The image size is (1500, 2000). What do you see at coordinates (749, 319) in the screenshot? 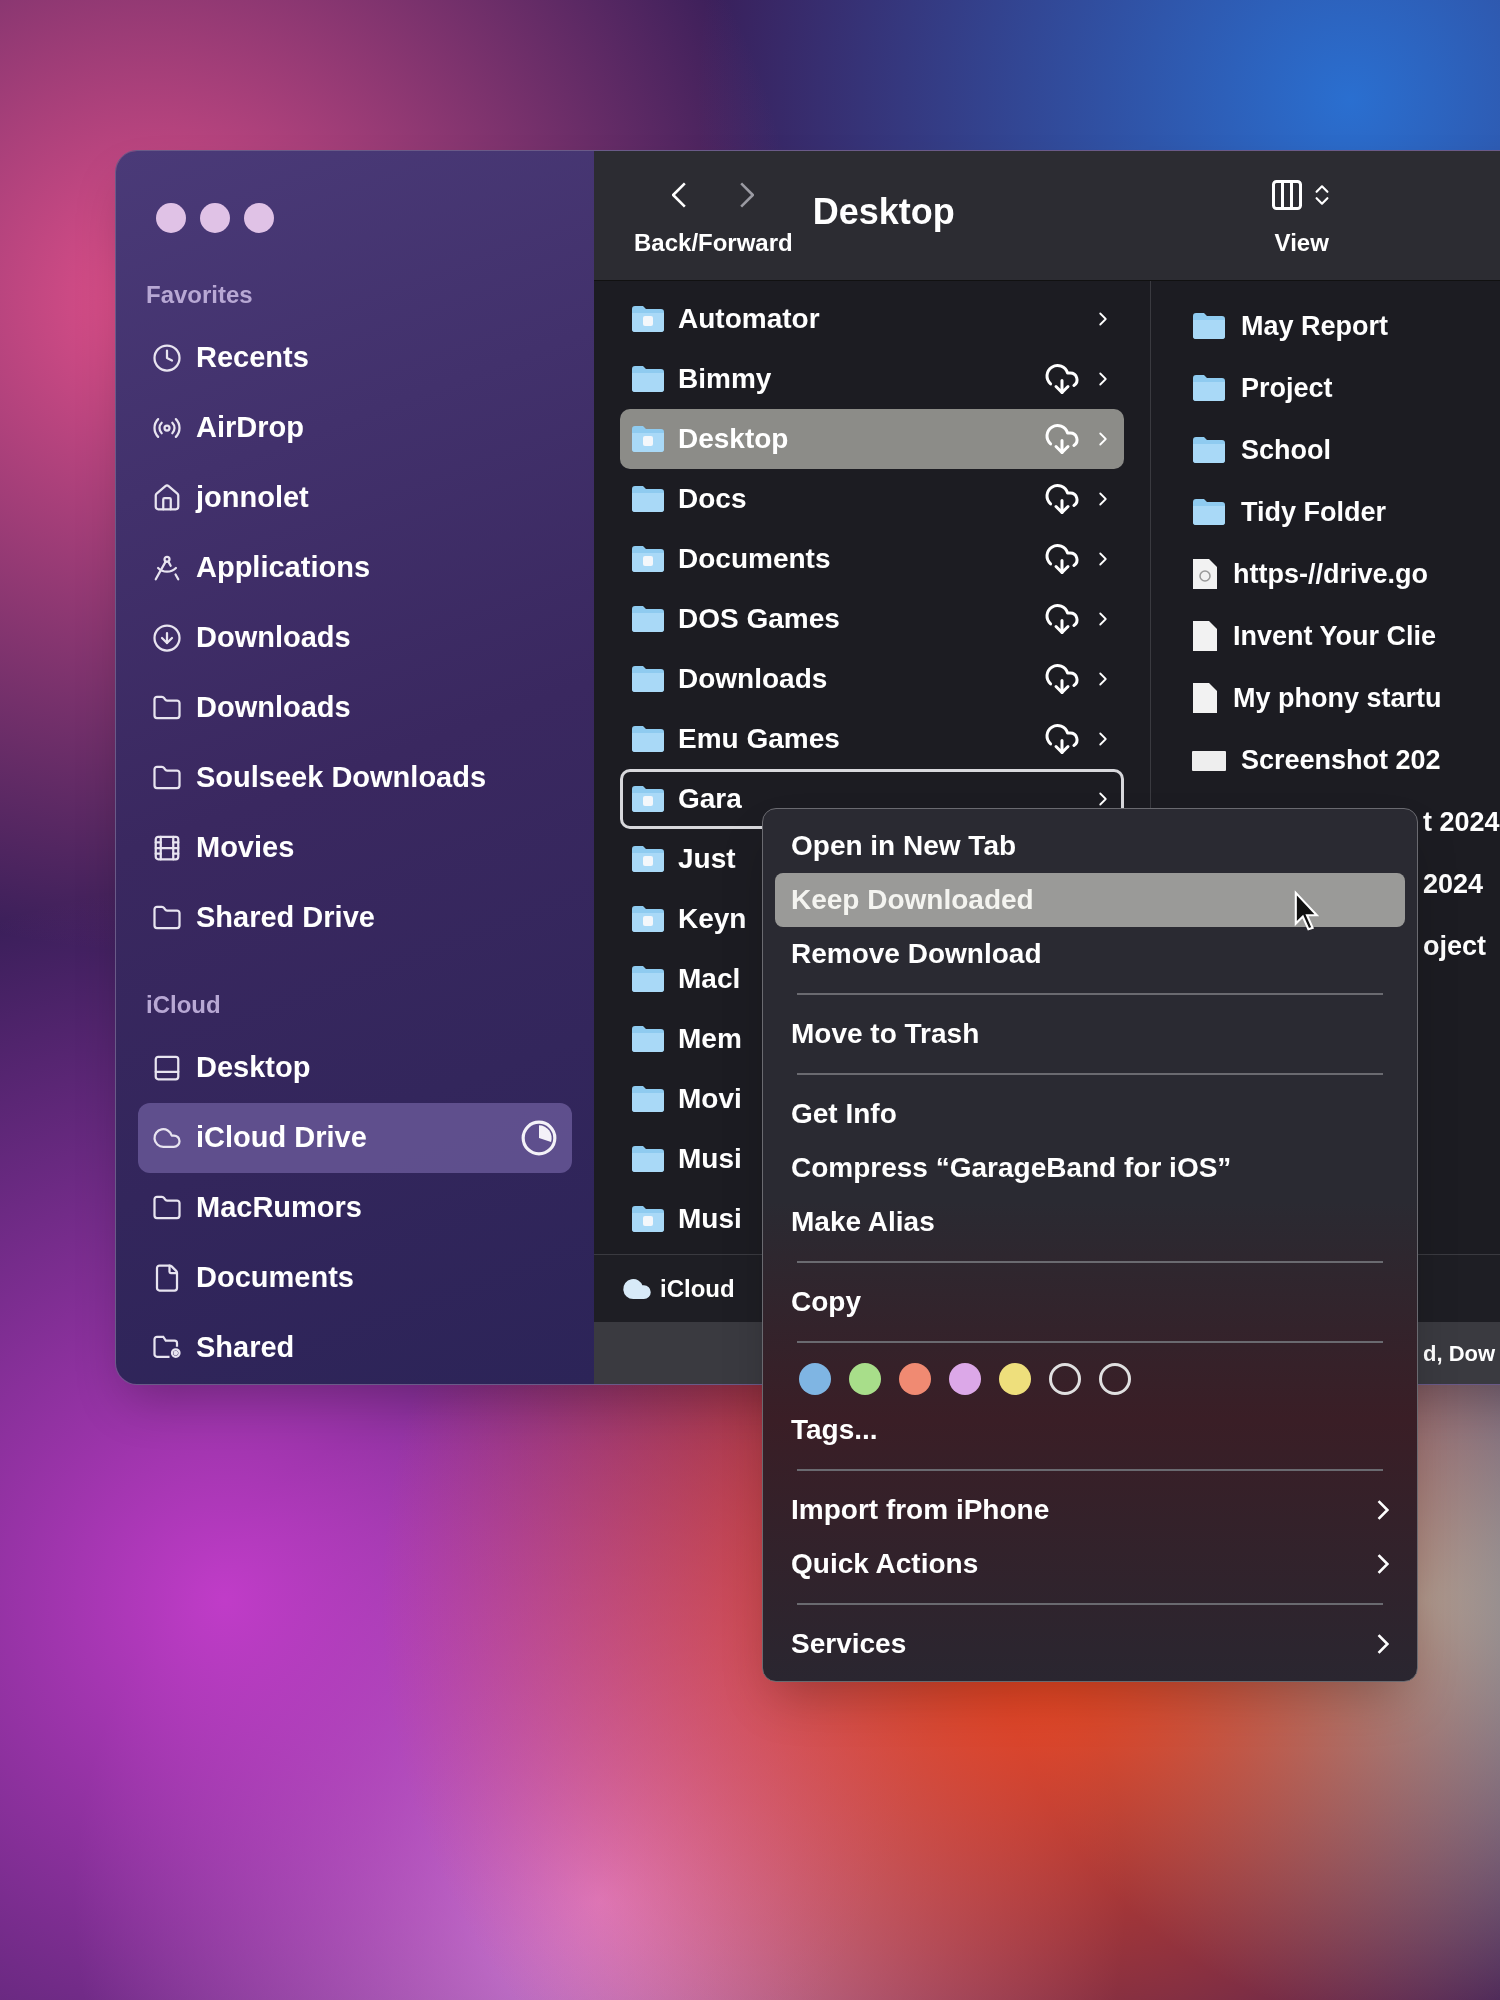
I see `file-name: Automator` at bounding box center [749, 319].